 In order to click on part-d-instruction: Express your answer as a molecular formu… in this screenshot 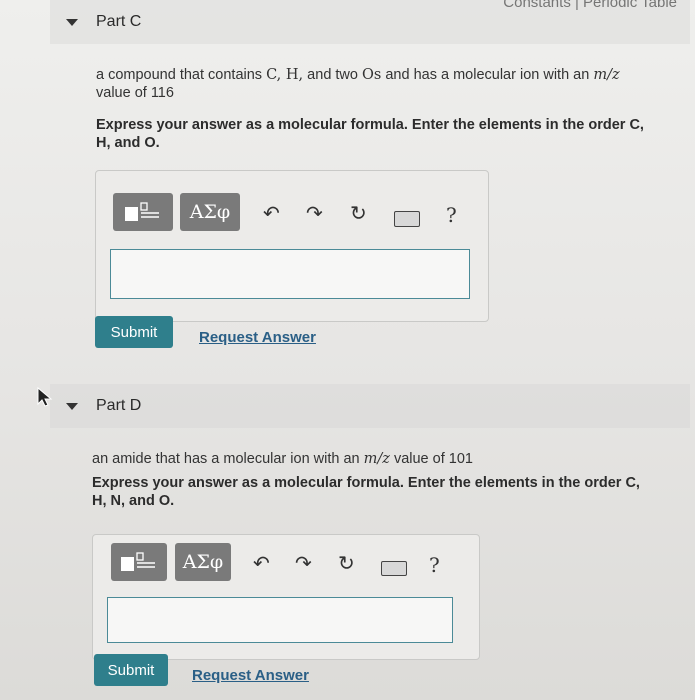, I will do `click(366, 492)`.